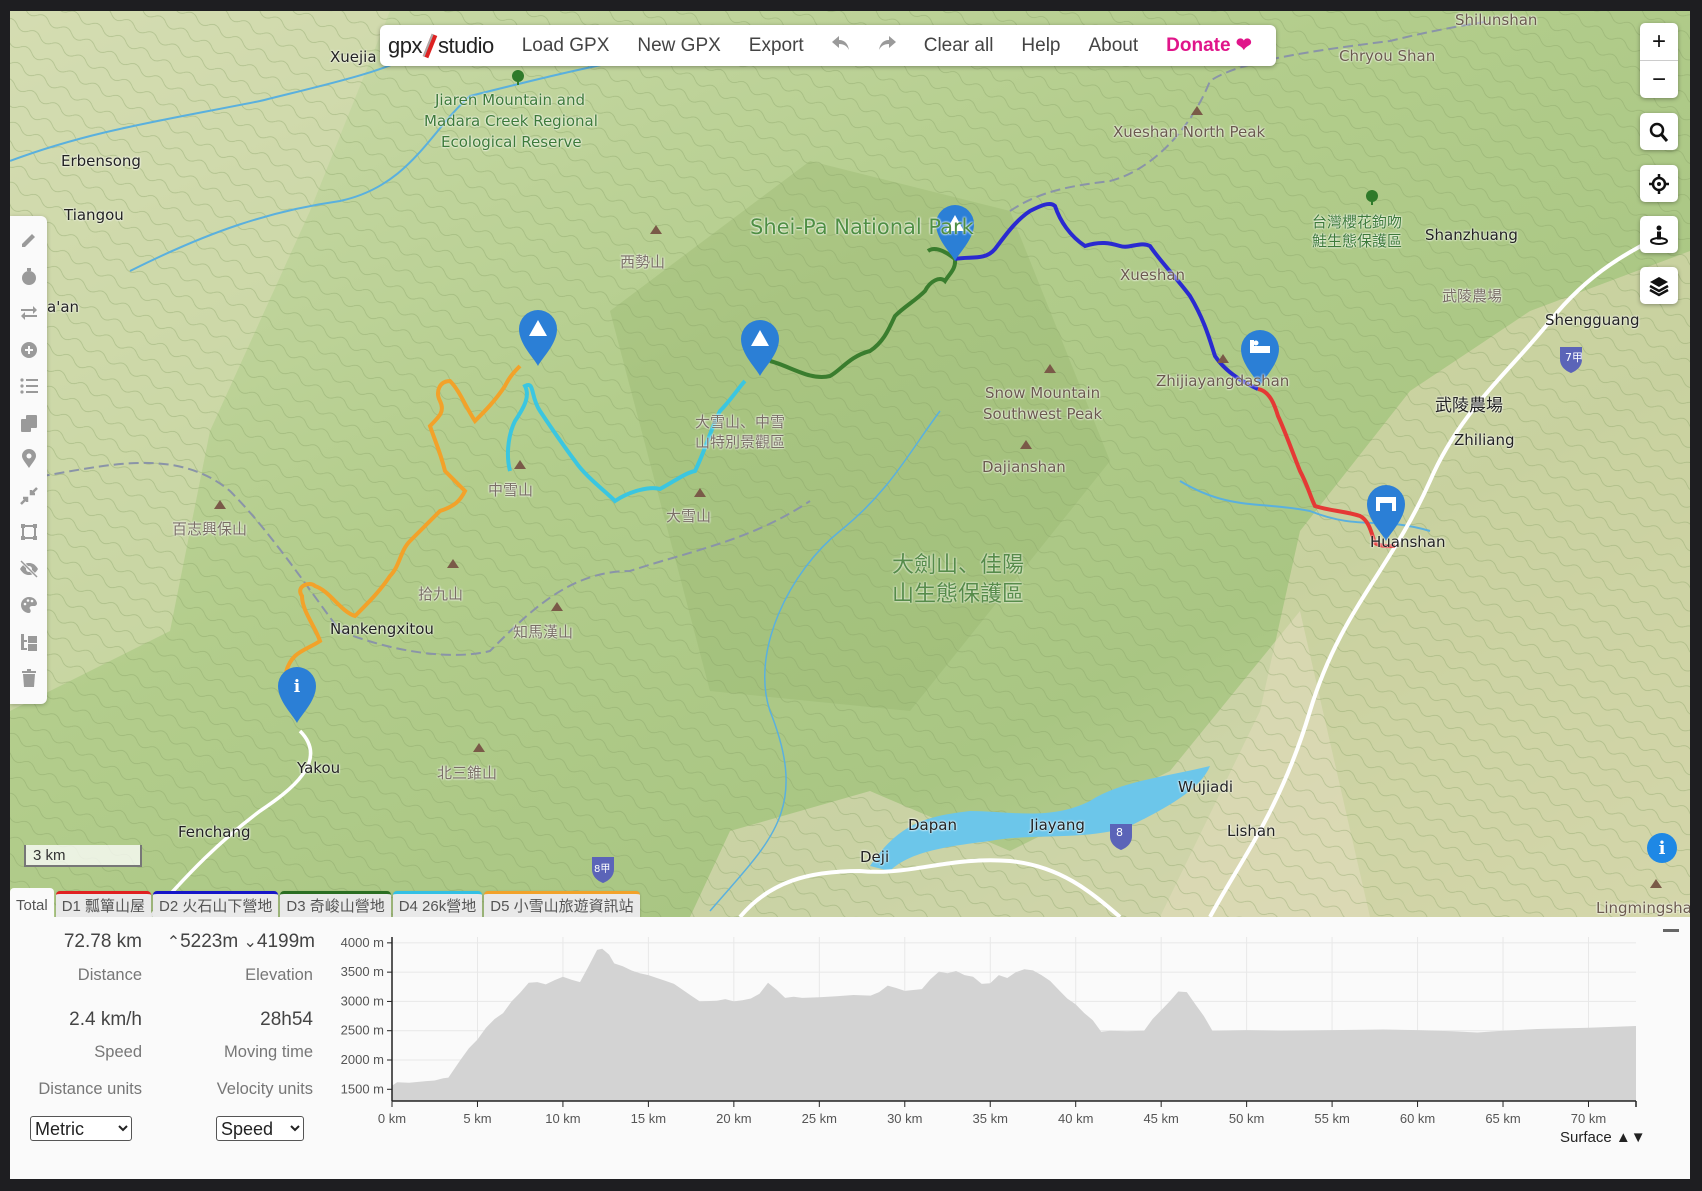  What do you see at coordinates (841, 46) in the screenshot?
I see `undo-icon` at bounding box center [841, 46].